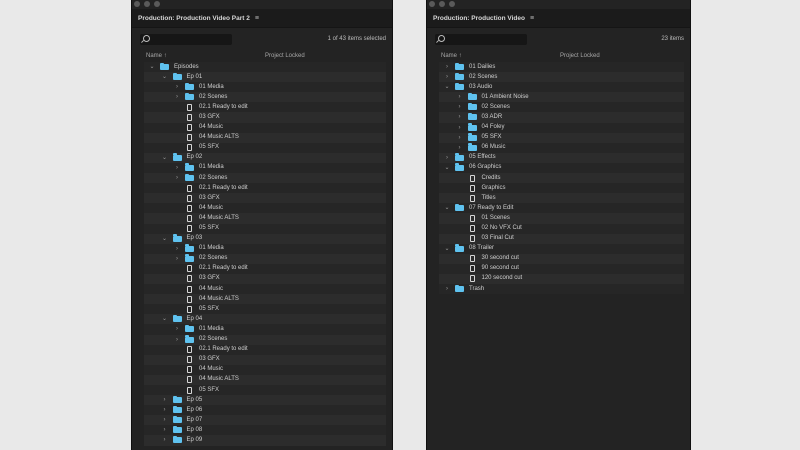 The width and height of the screenshot is (800, 450). Describe the element at coordinates (265, 238) in the screenshot. I see `folder-row: ⌄ Ep 03` at that location.